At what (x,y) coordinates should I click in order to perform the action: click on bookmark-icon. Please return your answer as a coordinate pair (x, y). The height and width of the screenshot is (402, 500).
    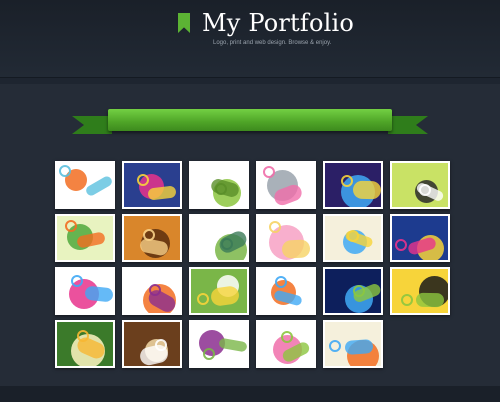
    Looking at the image, I should click on (184, 23).